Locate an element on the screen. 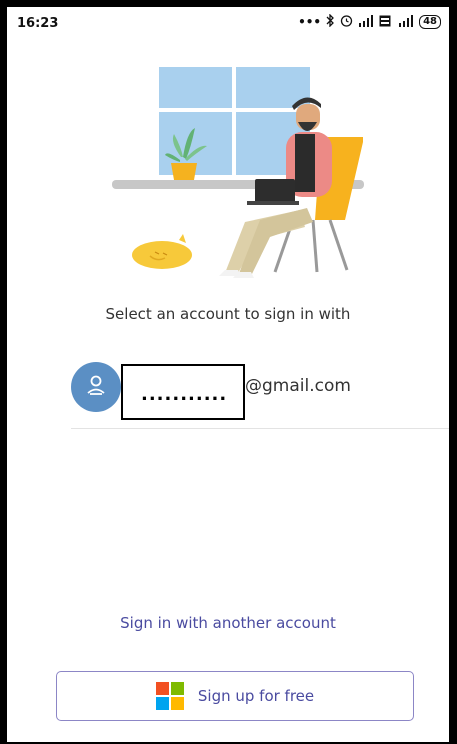 The height and width of the screenshot is (744, 457). status-icons: ••• 48 is located at coordinates (369, 21).